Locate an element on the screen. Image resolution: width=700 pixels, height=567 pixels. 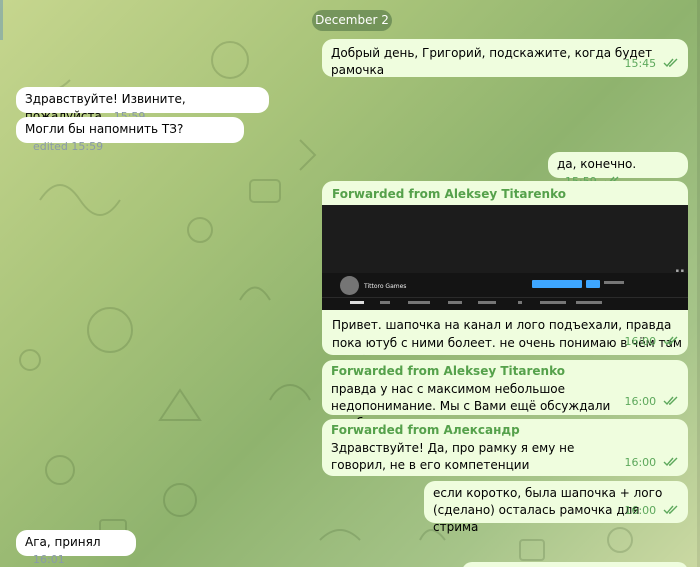
date-separator: December 2 is located at coordinates (352, 20).